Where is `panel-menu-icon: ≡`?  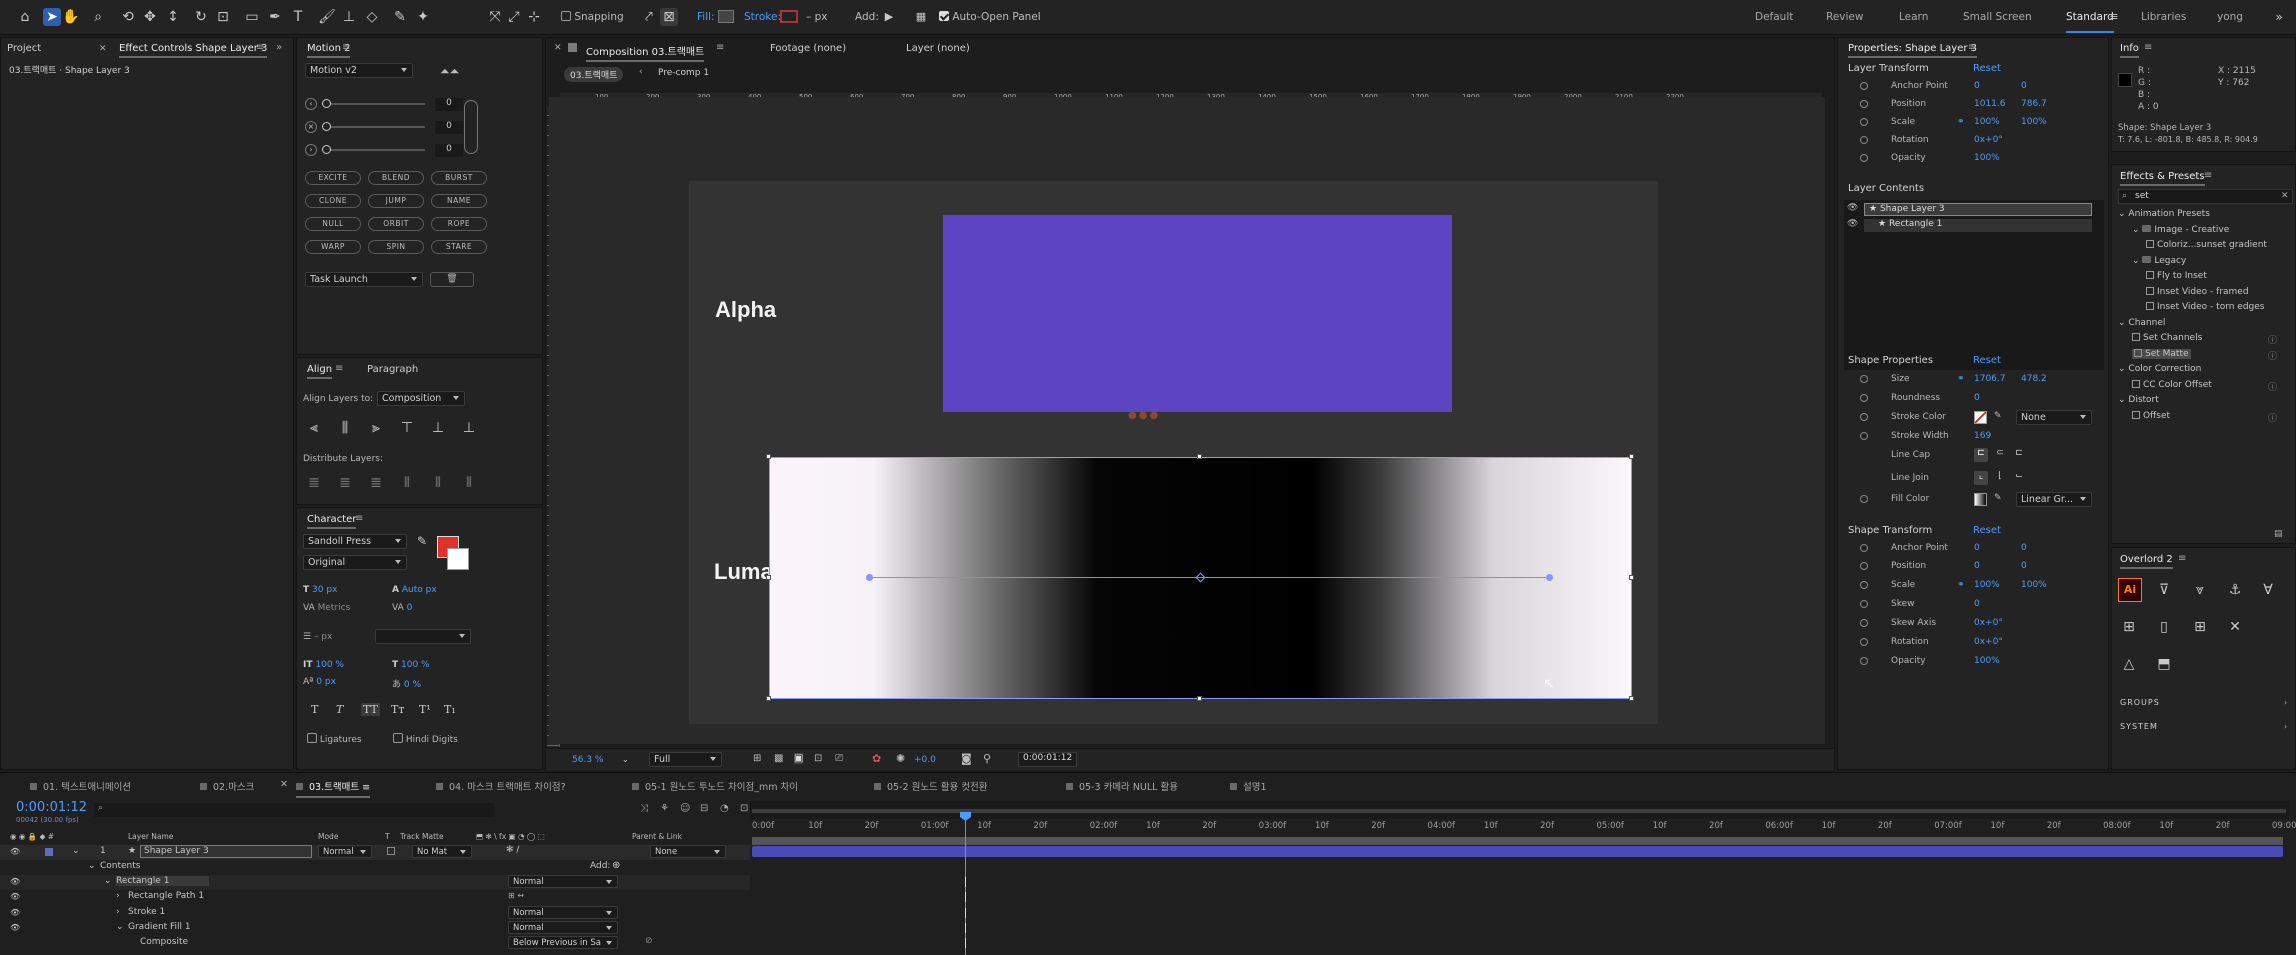
panel-menu-icon: ≡ is located at coordinates (260, 47).